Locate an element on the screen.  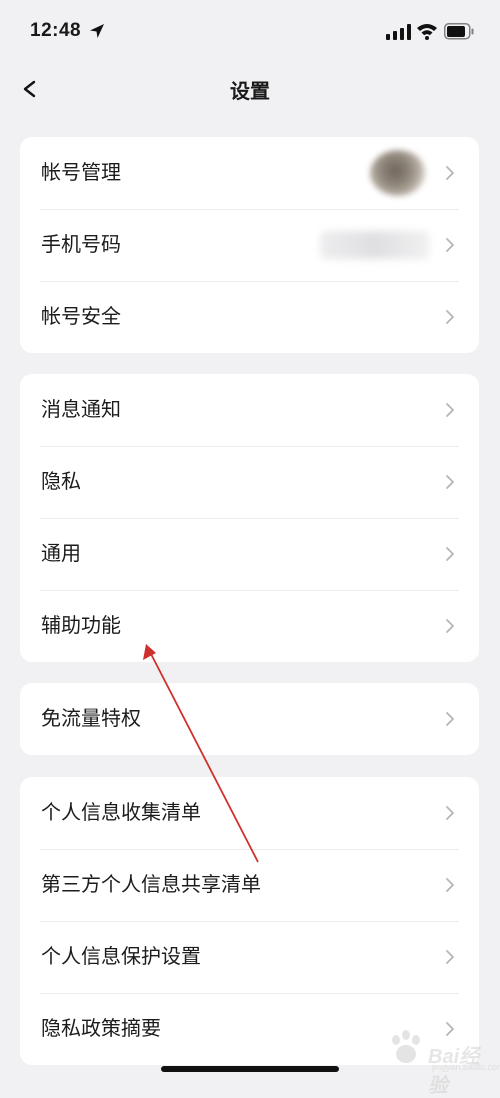
watermark-domain: jingyan.baidu.com is located at coordinates (466, 1067).